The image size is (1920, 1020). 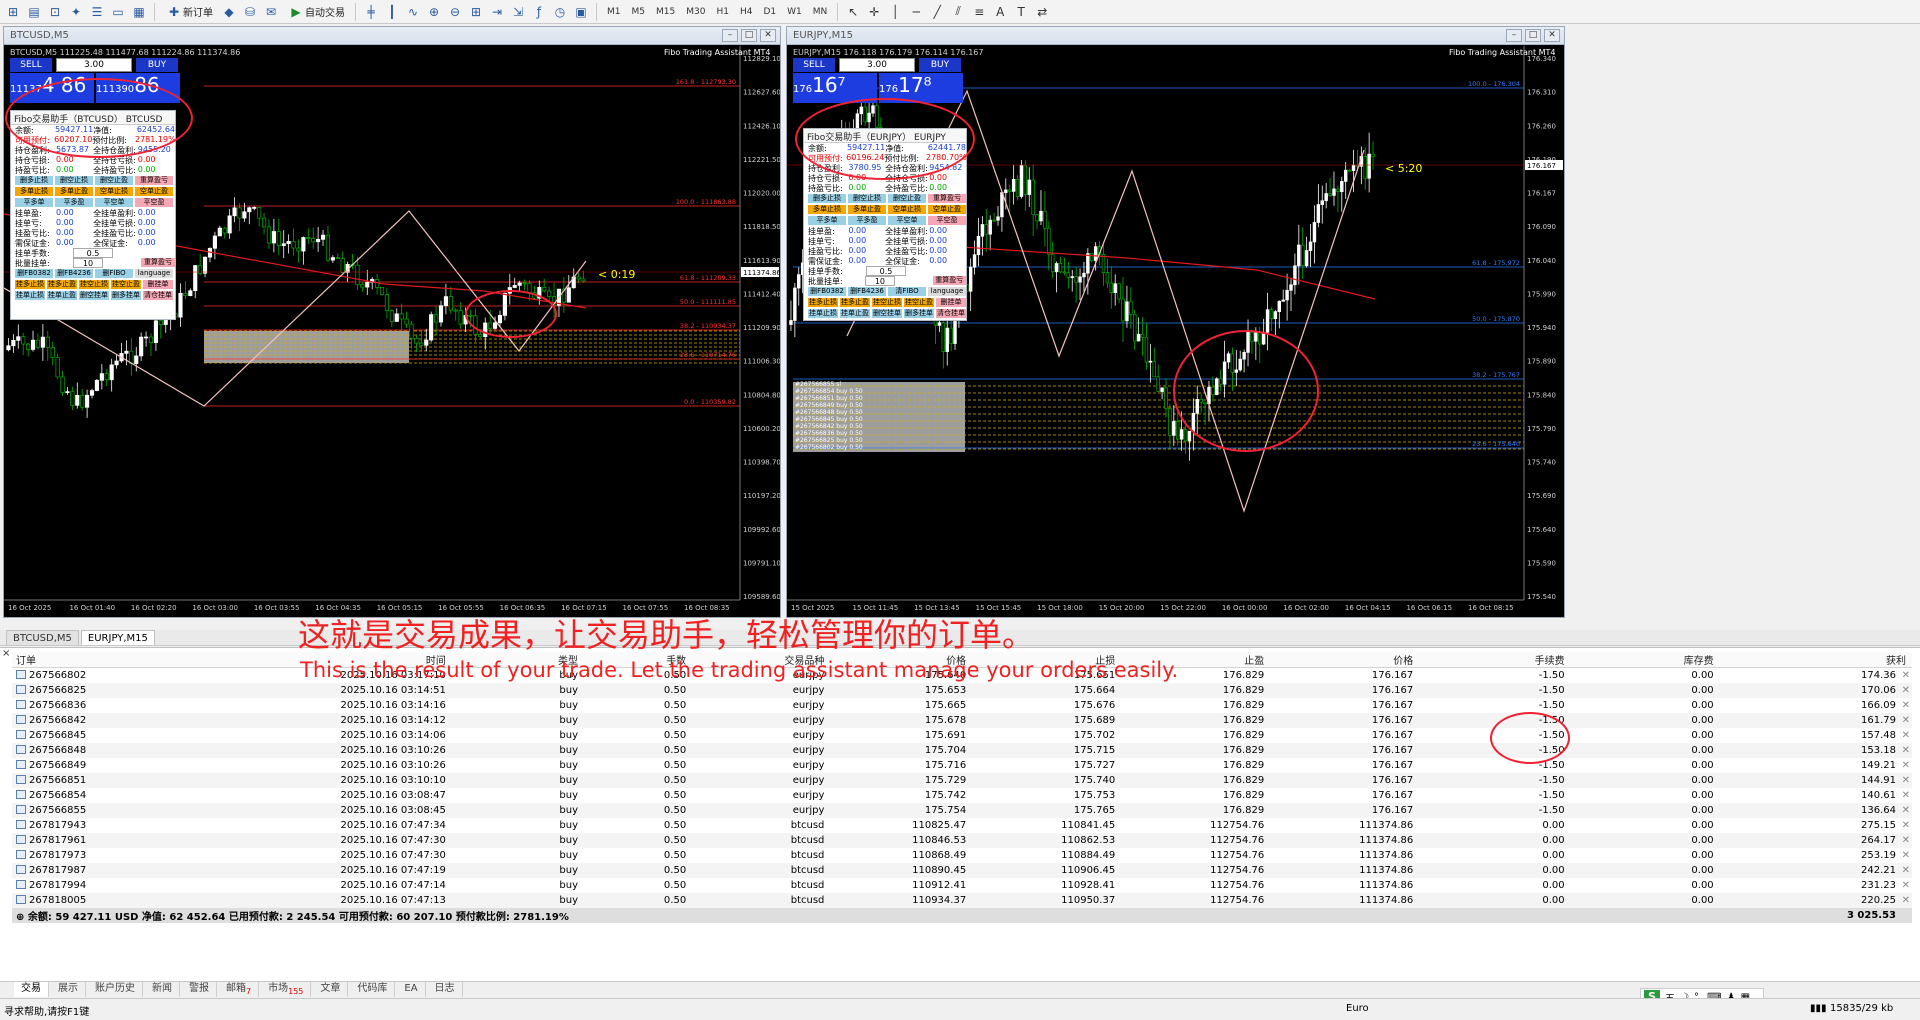 What do you see at coordinates (114, 273) in the screenshot?
I see `fibo-action-button: 删FIBO` at bounding box center [114, 273].